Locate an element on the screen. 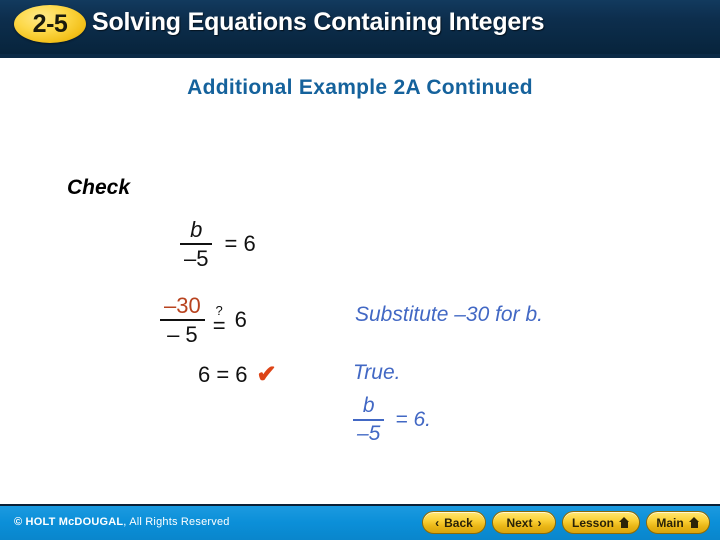 This screenshot has height=540, width=720. annotation-true-equation: b –5 = 6. is located at coordinates (392, 420).